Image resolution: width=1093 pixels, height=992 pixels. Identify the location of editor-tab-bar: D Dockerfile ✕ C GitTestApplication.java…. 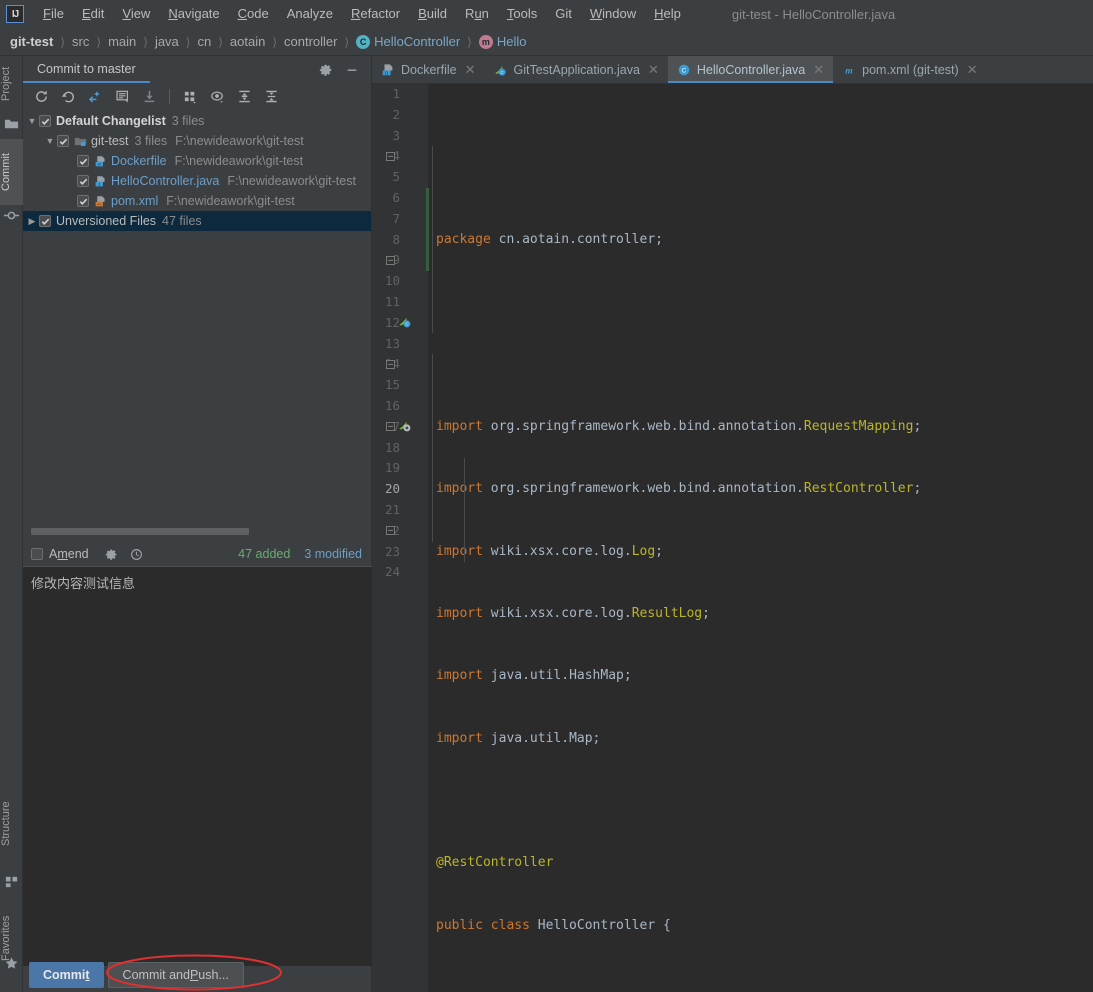
(732, 70).